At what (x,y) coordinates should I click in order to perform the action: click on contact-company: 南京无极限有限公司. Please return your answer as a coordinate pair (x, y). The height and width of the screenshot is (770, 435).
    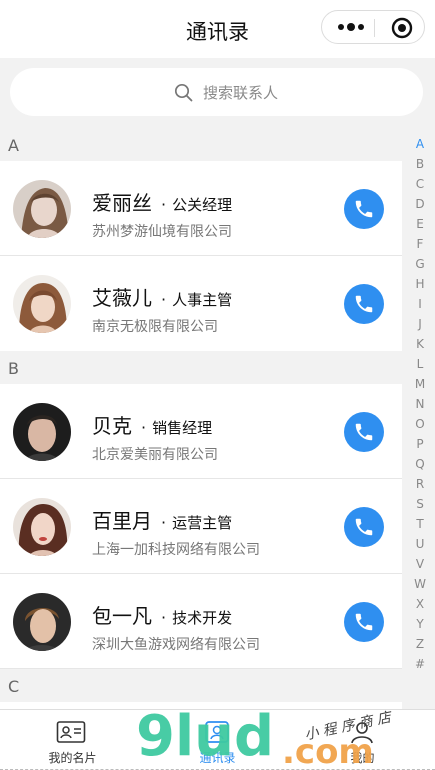
    Looking at the image, I should click on (155, 327).